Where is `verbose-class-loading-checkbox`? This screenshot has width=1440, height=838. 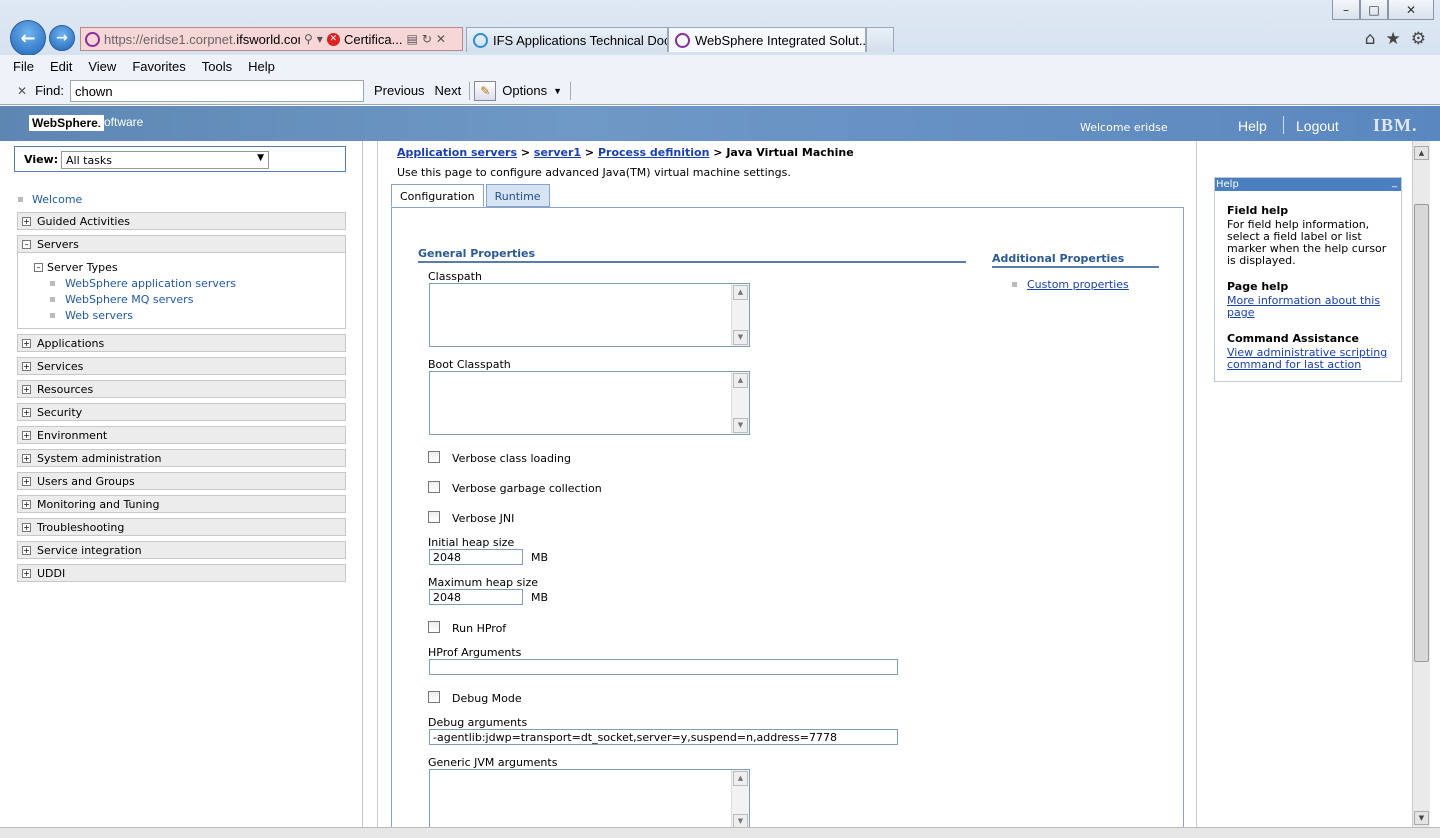 verbose-class-loading-checkbox is located at coordinates (434, 457).